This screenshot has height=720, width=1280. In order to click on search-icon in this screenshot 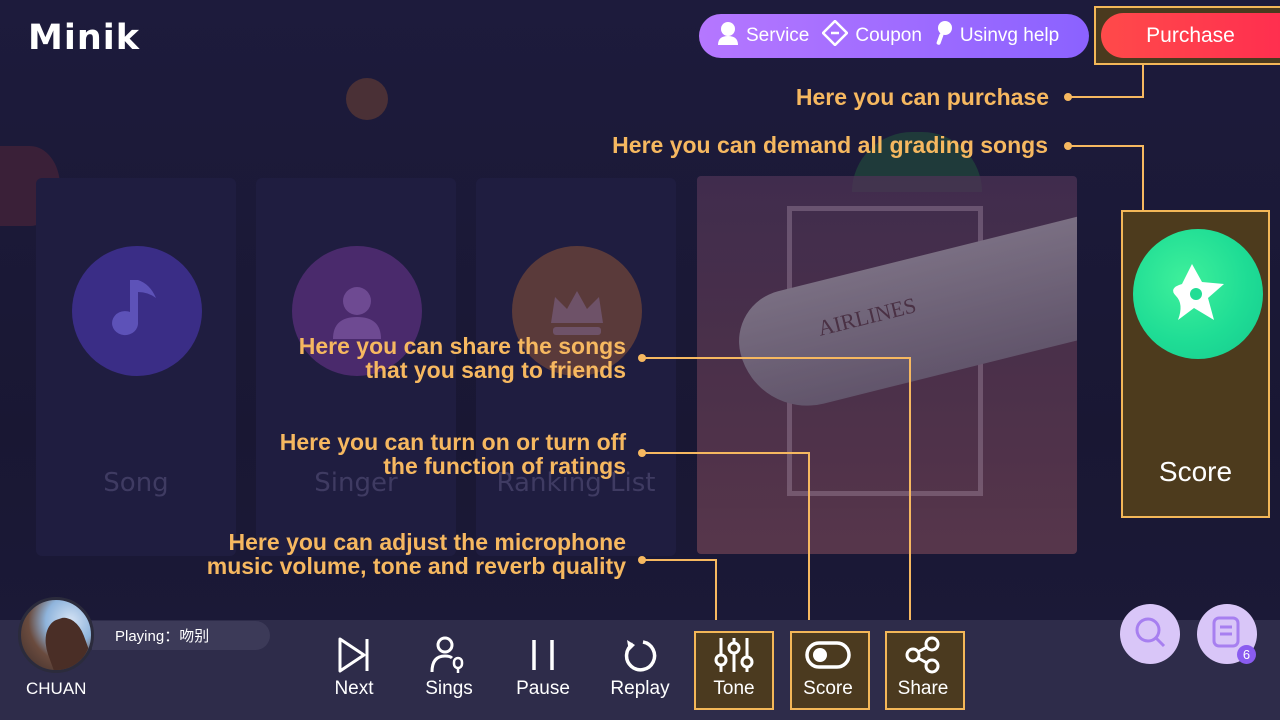, I will do `click(1150, 634)`.